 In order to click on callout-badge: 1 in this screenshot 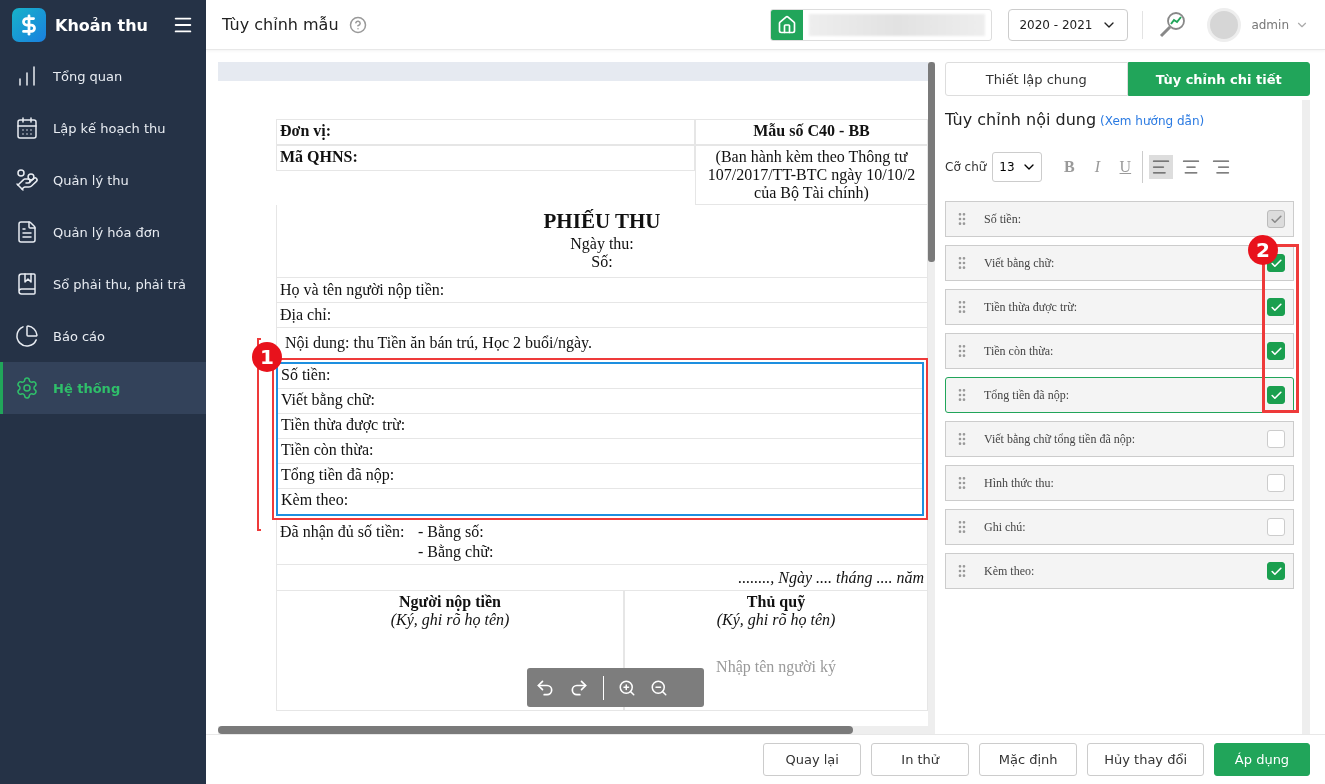, I will do `click(267, 357)`.